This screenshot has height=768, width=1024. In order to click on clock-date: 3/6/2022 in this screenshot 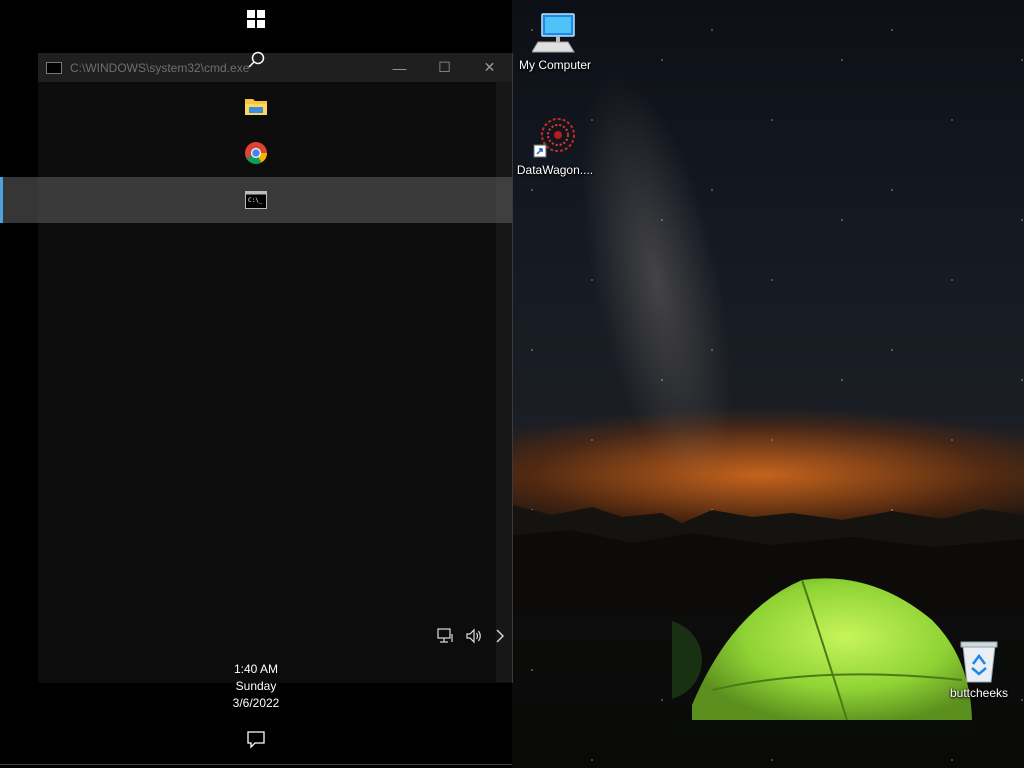, I will do `click(256, 703)`.